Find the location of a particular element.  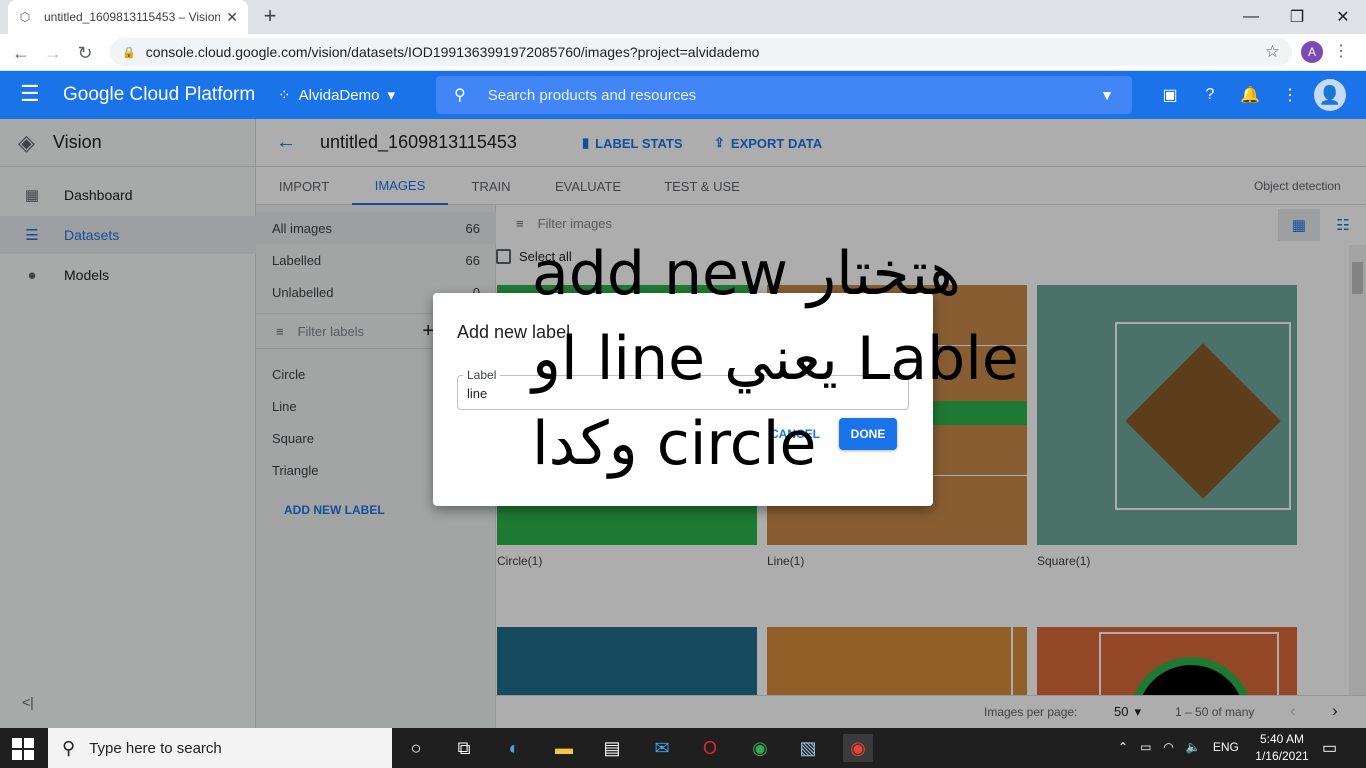

file-explorer-icon: ▬ is located at coordinates (564, 748).